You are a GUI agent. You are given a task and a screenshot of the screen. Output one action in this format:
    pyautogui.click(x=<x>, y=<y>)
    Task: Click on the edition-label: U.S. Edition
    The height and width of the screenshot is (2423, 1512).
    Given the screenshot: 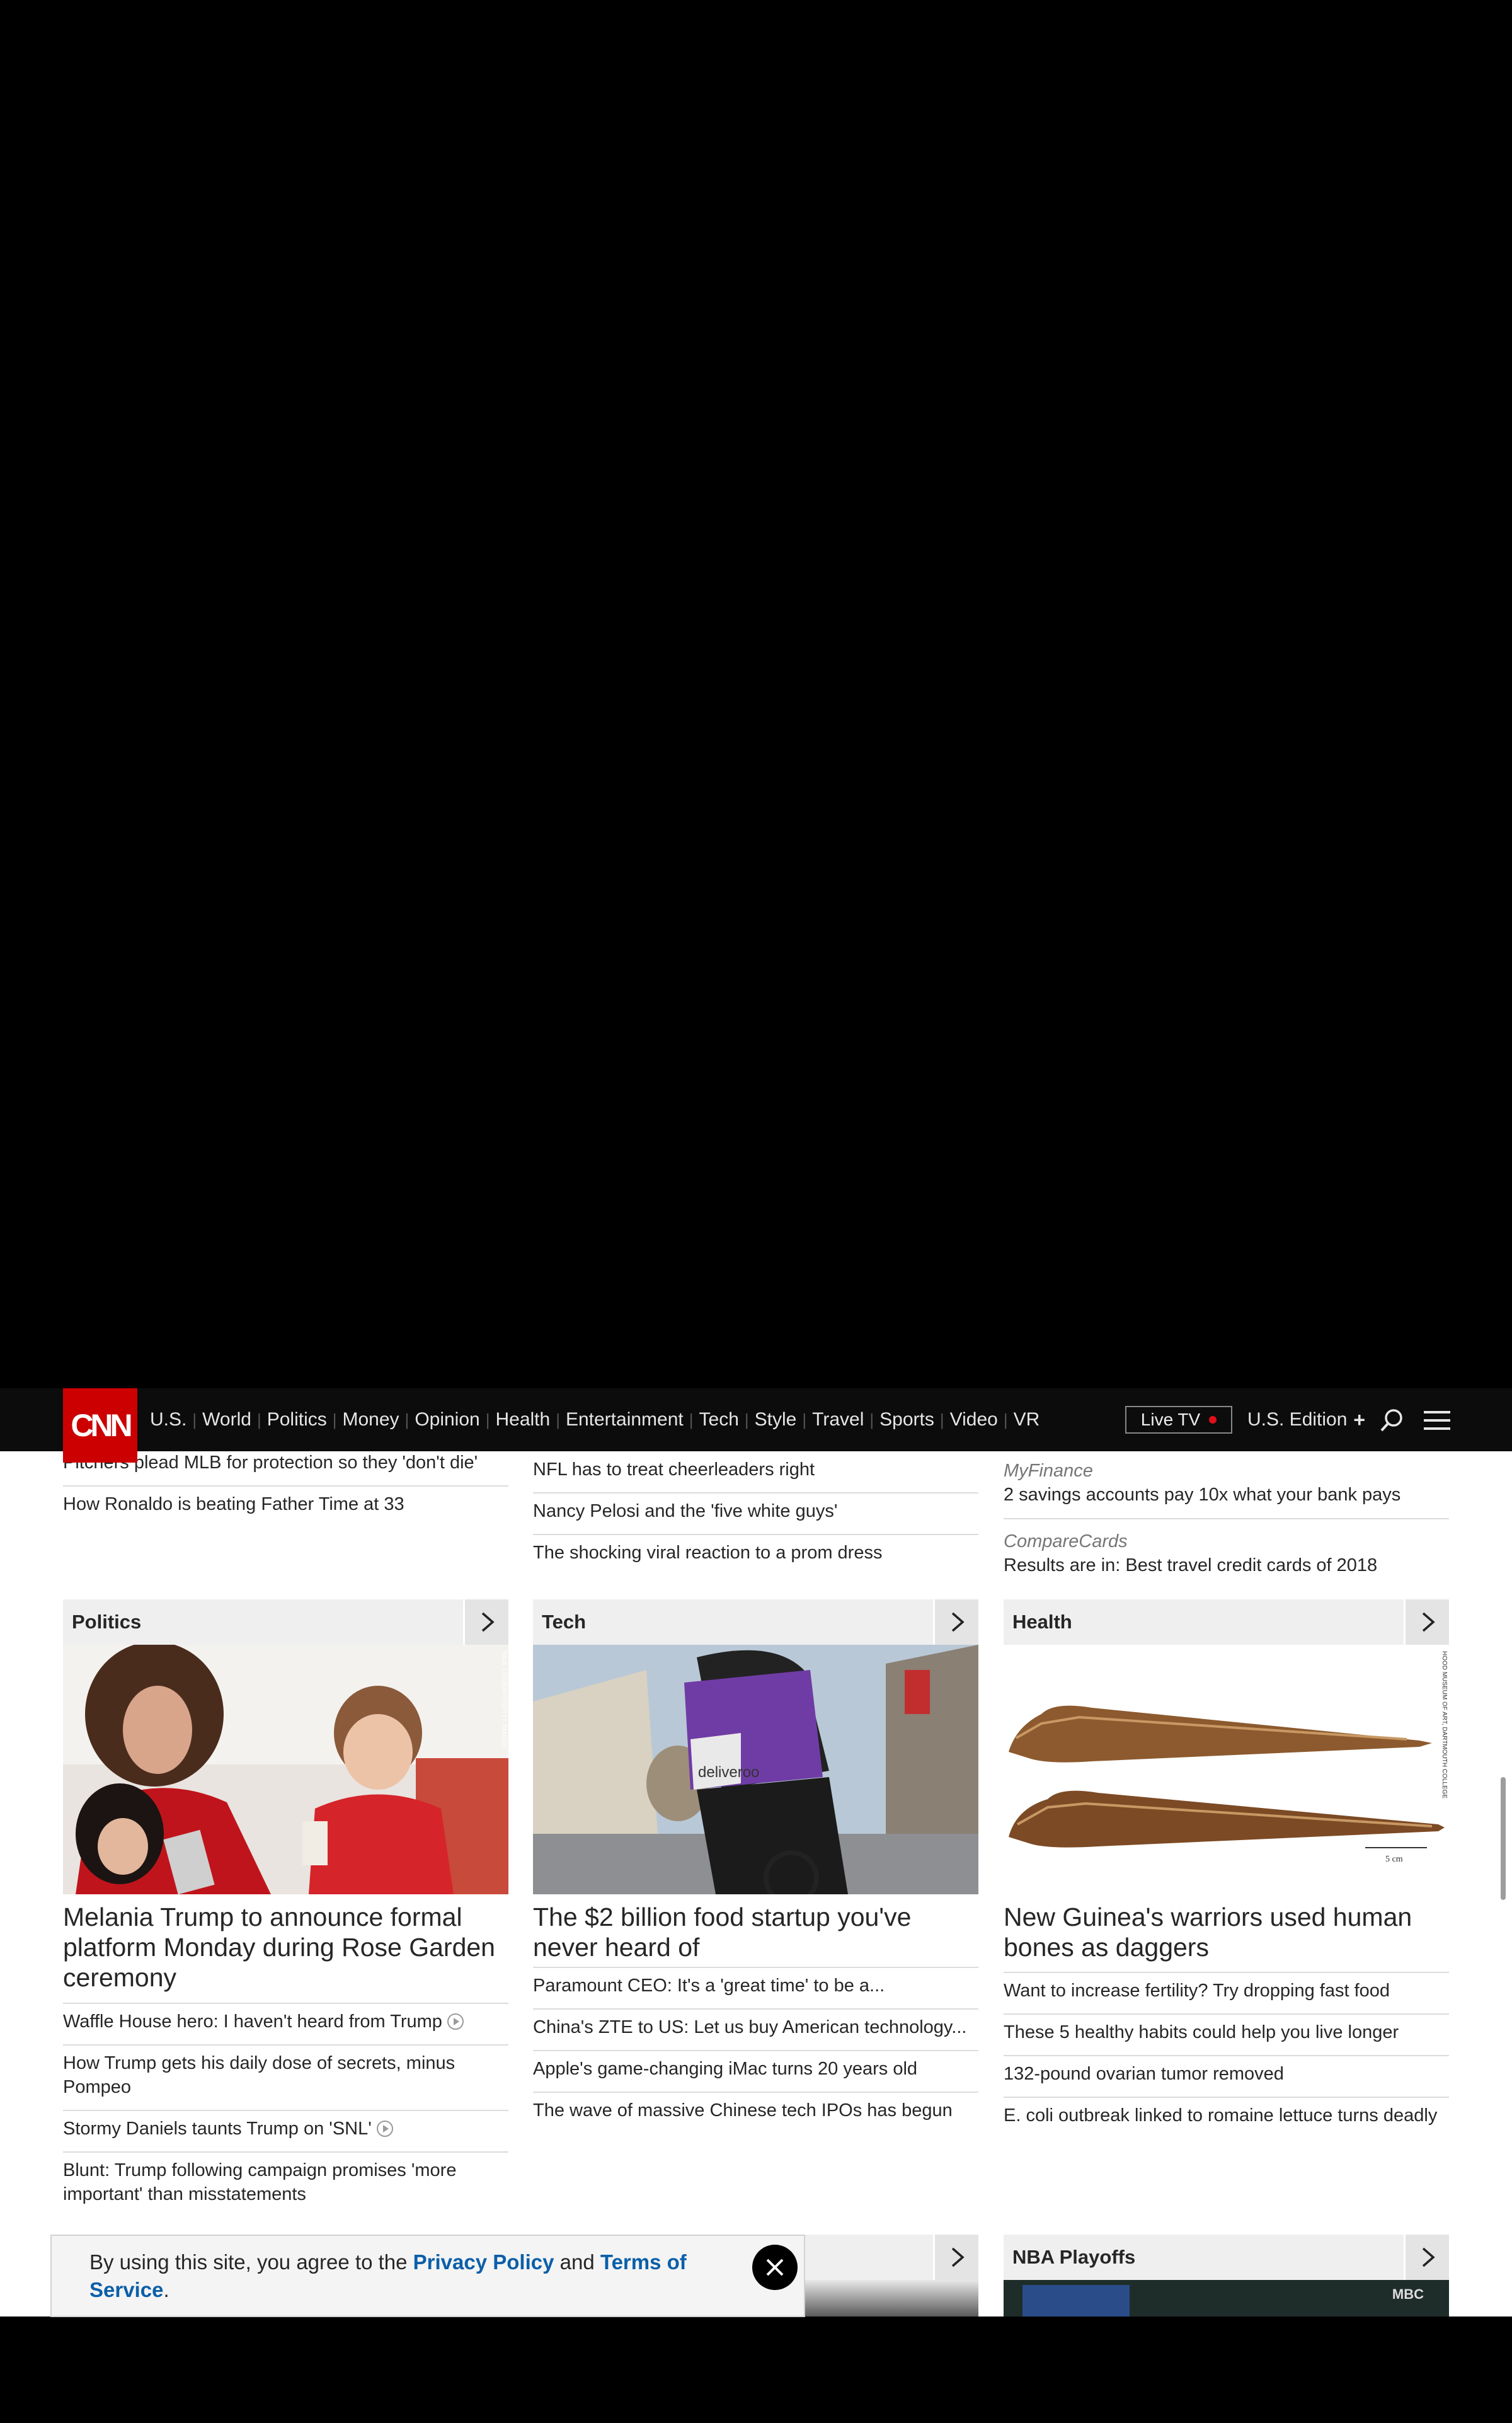 What is the action you would take?
    pyautogui.click(x=1297, y=1419)
    